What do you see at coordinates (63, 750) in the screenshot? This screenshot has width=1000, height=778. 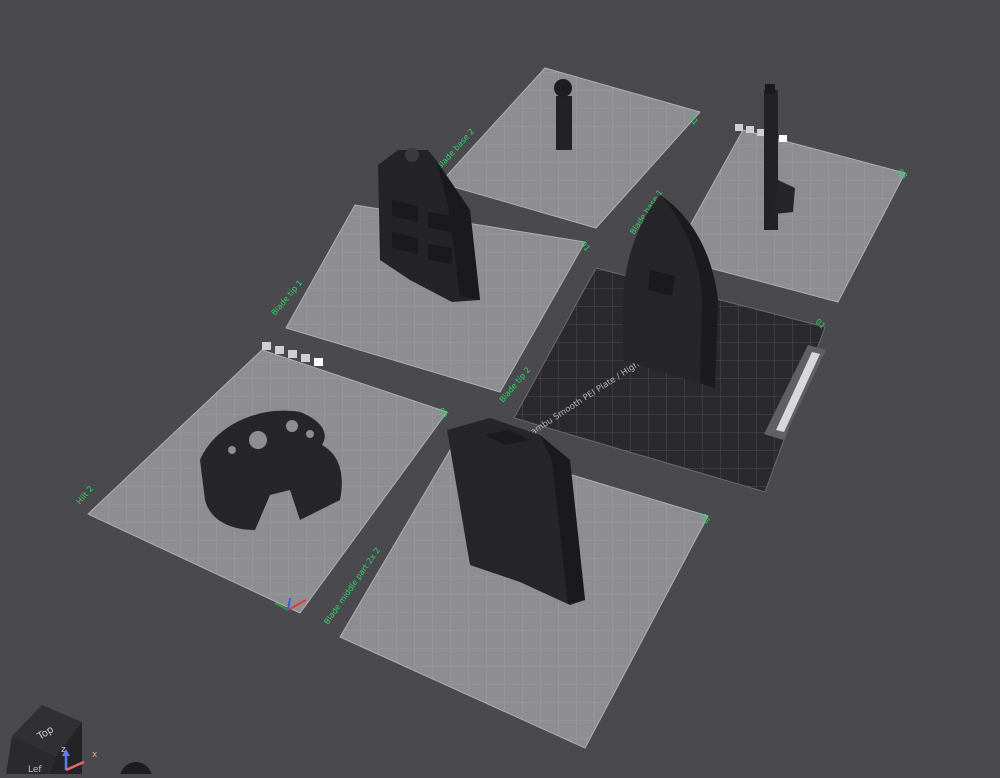 I see `axis-z-label: z` at bounding box center [63, 750].